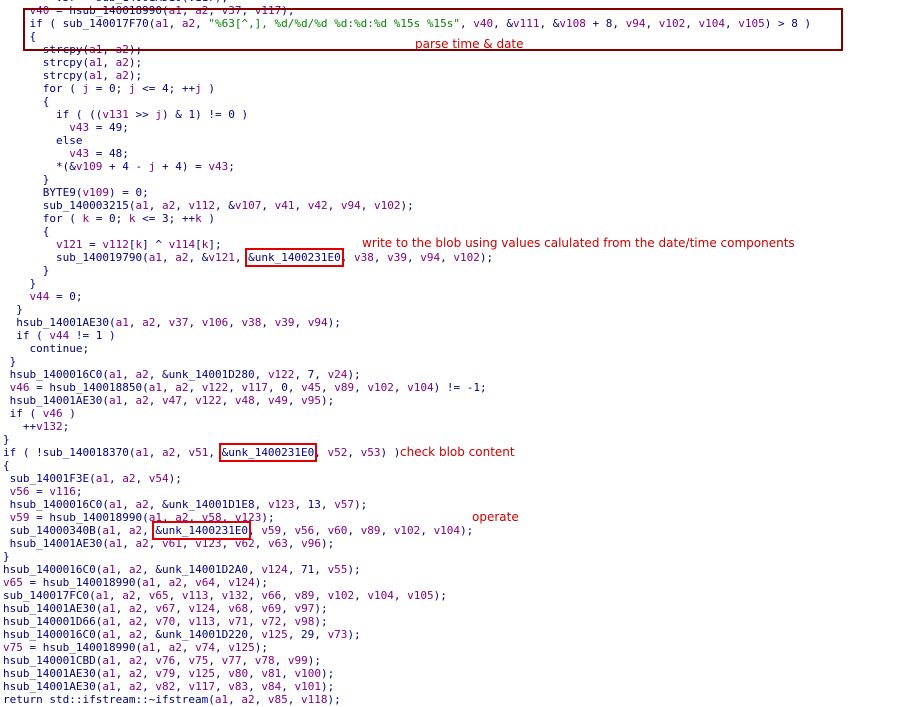  Describe the element at coordinates (208, 504) in the screenshot. I see `code-token: , &unk_14001D1E8,` at that location.